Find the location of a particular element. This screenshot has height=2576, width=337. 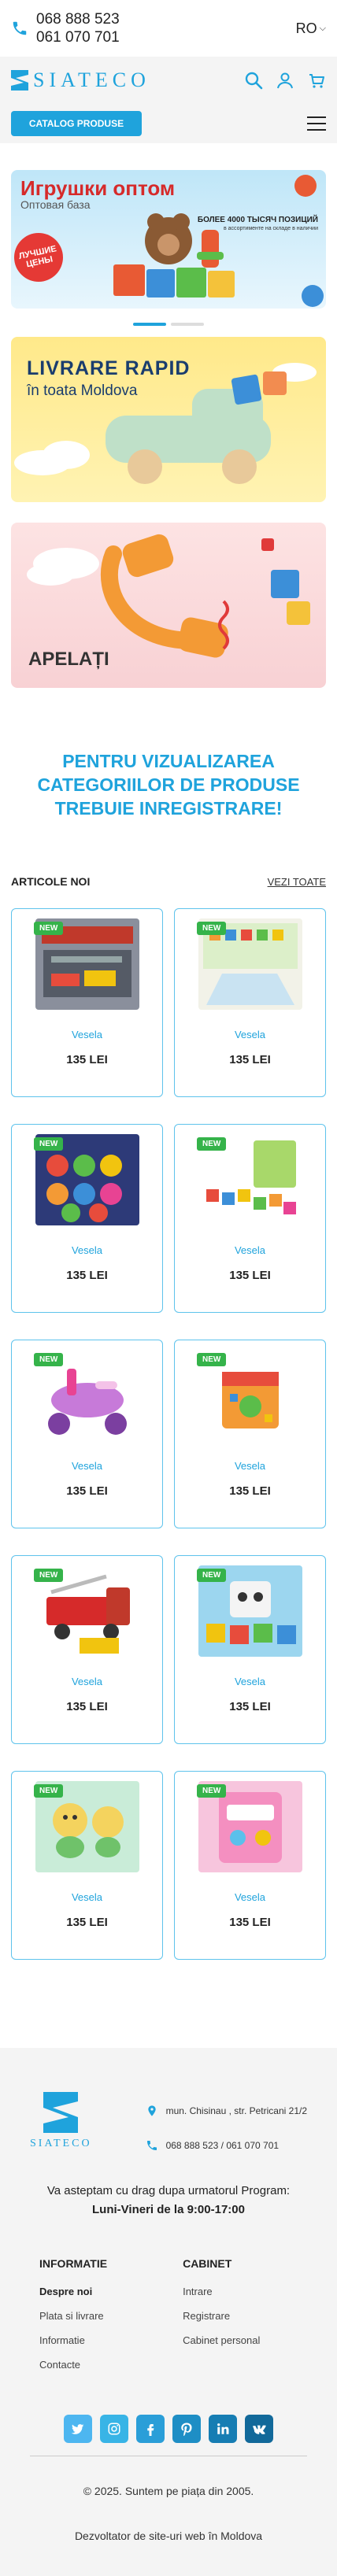

view-all-link: VEZI TOATE is located at coordinates (297, 882).